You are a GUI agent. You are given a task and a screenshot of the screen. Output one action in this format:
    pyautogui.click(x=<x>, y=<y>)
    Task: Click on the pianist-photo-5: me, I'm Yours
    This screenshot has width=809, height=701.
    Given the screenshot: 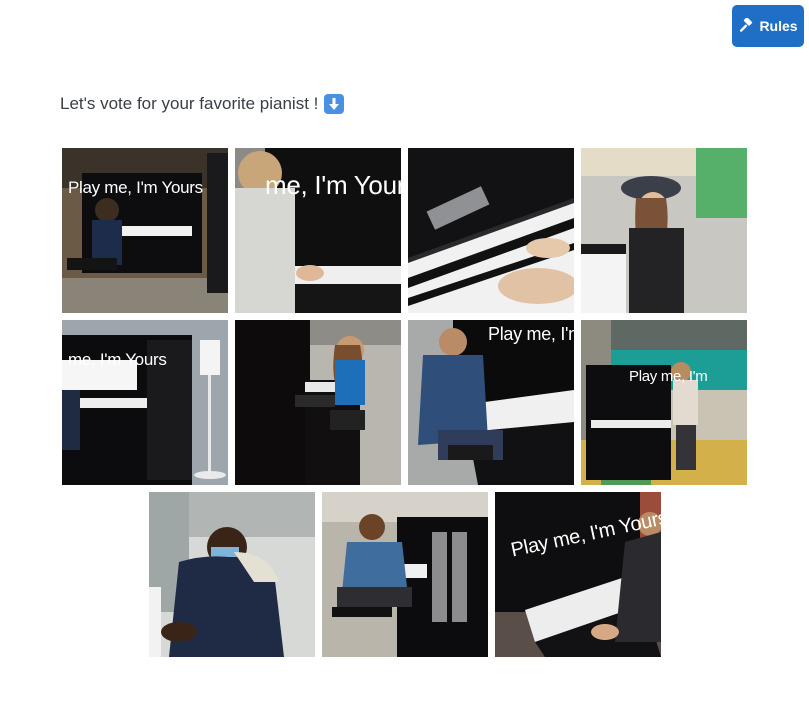 What is the action you would take?
    pyautogui.click(x=145, y=402)
    